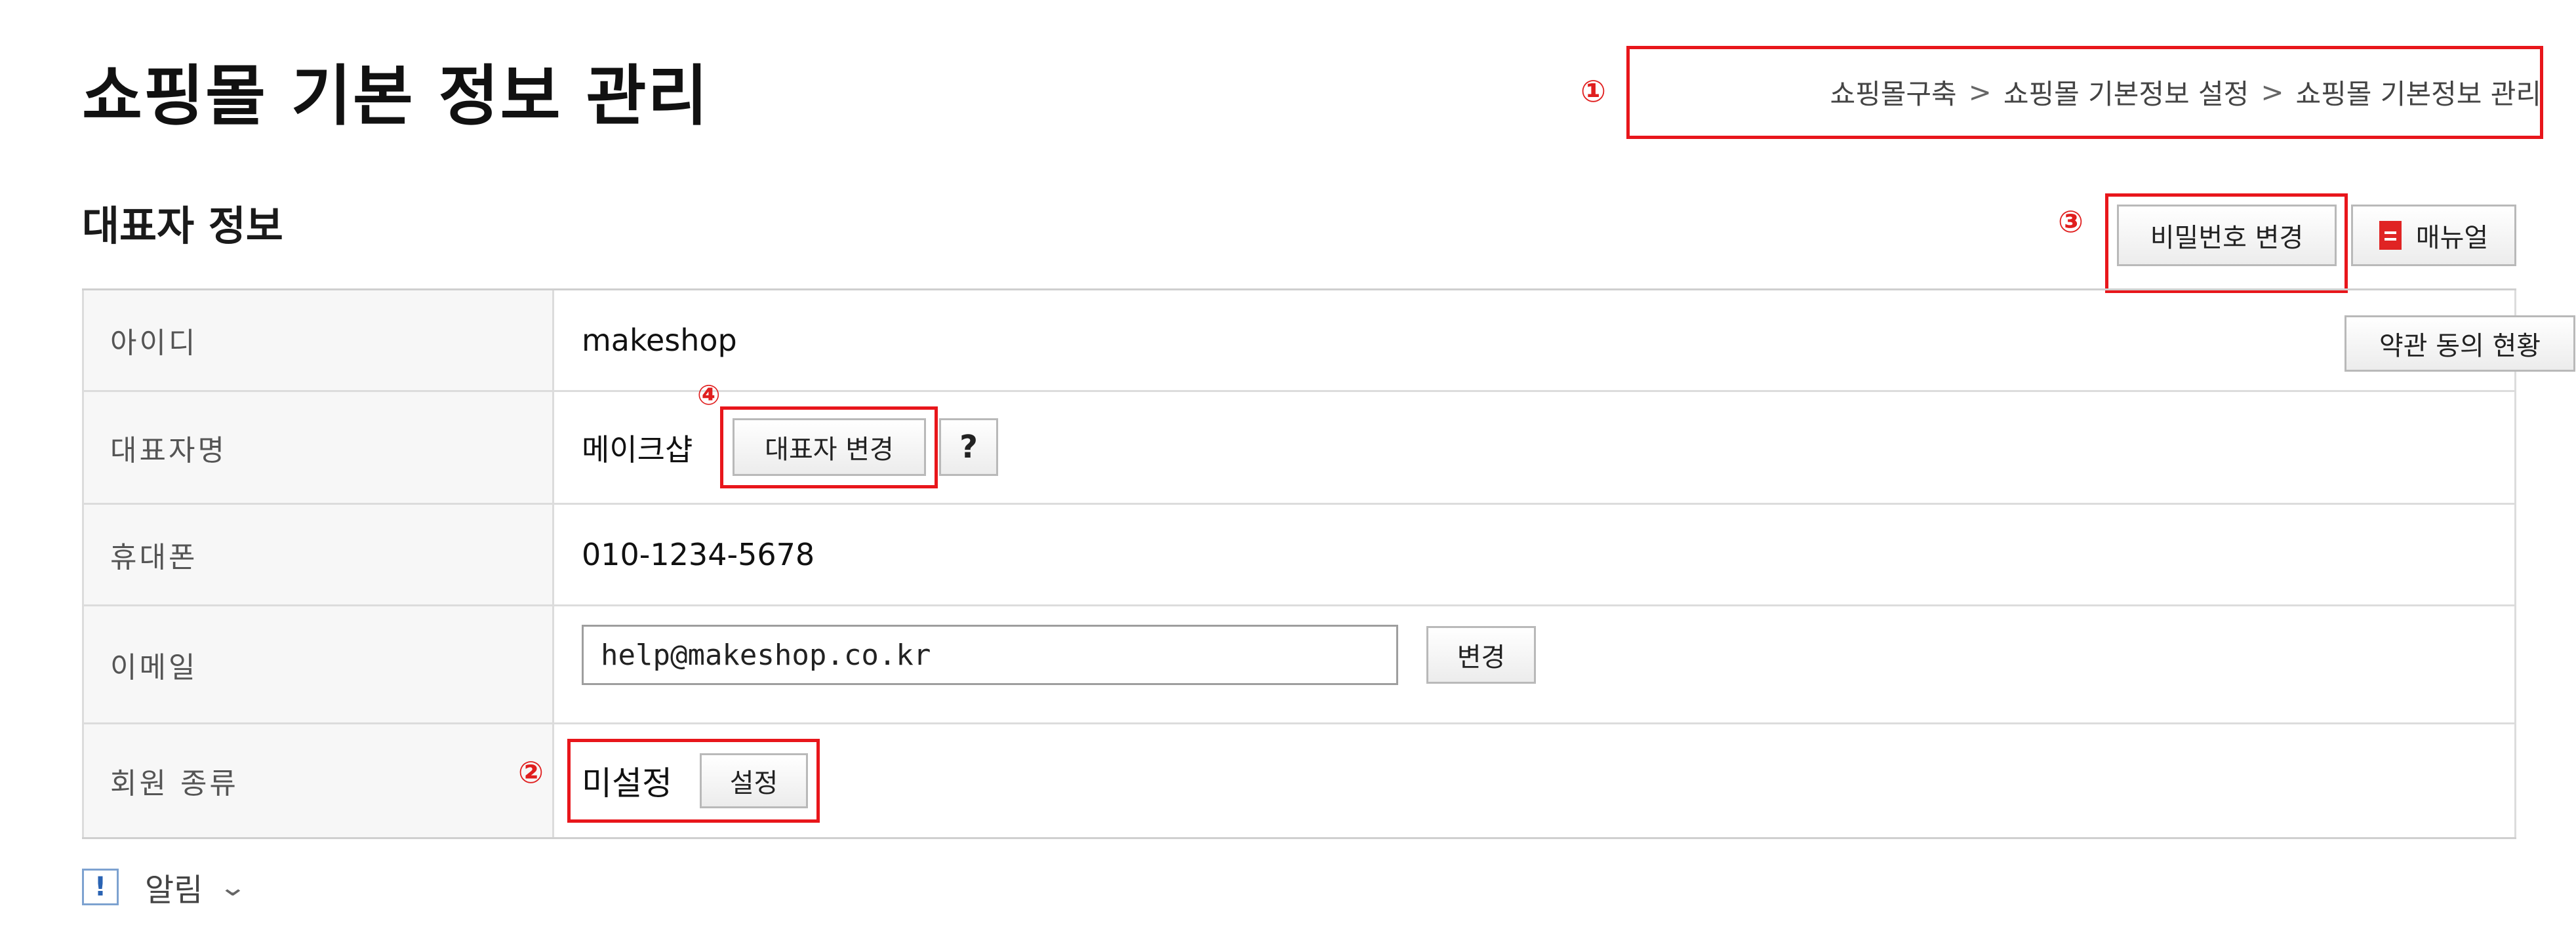 The height and width of the screenshot is (944, 2576). What do you see at coordinates (318, 340) in the screenshot?
I see `label-id: 아이디` at bounding box center [318, 340].